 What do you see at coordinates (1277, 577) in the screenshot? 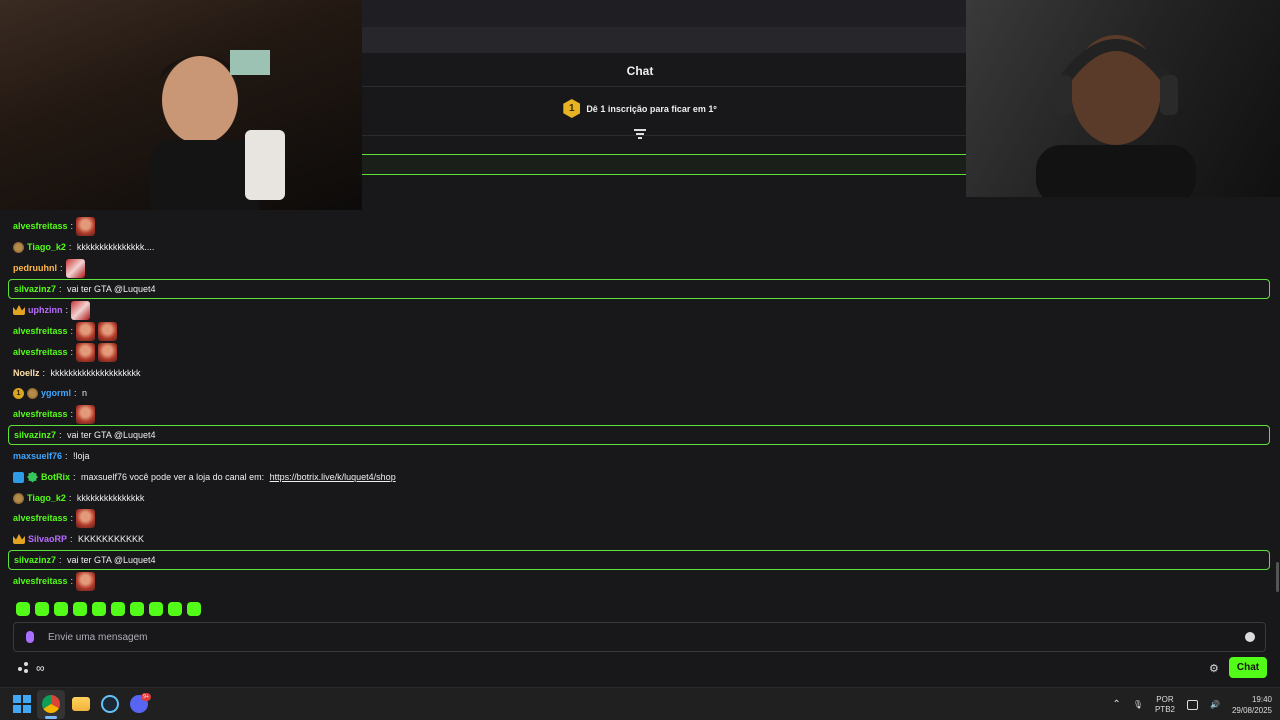
I see `chat-scrollbar` at bounding box center [1277, 577].